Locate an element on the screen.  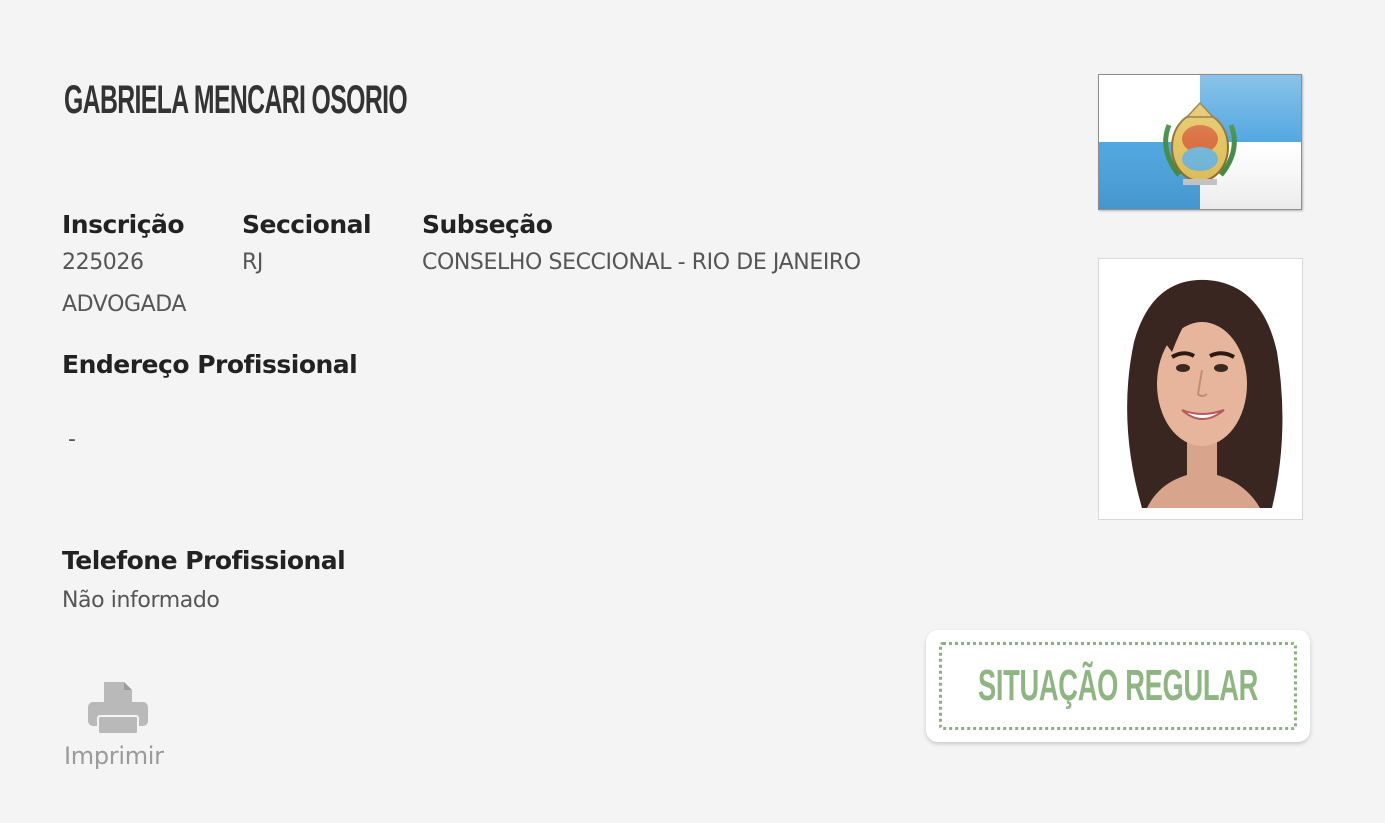
address-label: Endereço Profissional is located at coordinates (210, 364).